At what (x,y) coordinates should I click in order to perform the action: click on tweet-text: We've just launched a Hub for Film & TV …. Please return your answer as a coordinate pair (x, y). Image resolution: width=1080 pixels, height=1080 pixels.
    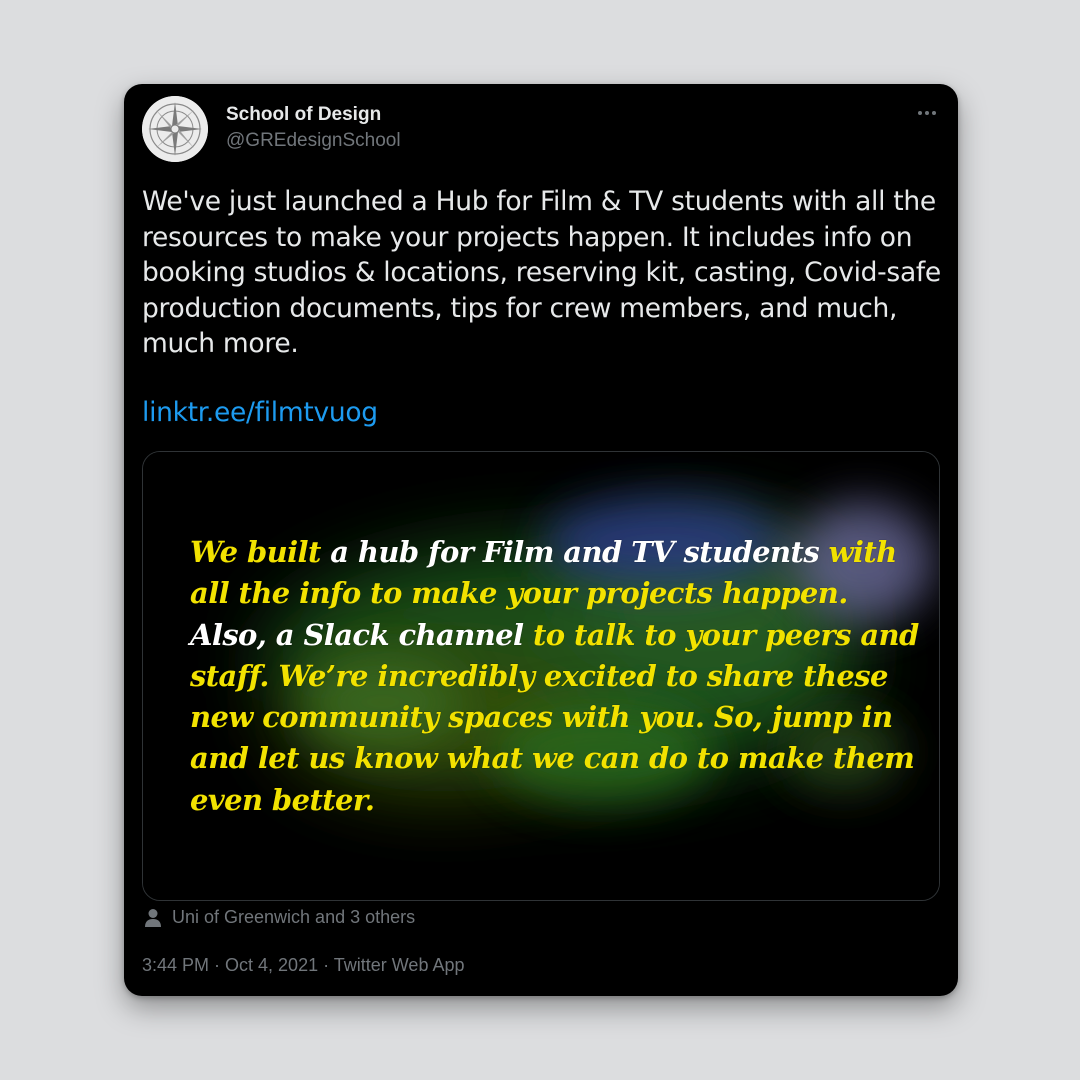
    Looking at the image, I should click on (541, 272).